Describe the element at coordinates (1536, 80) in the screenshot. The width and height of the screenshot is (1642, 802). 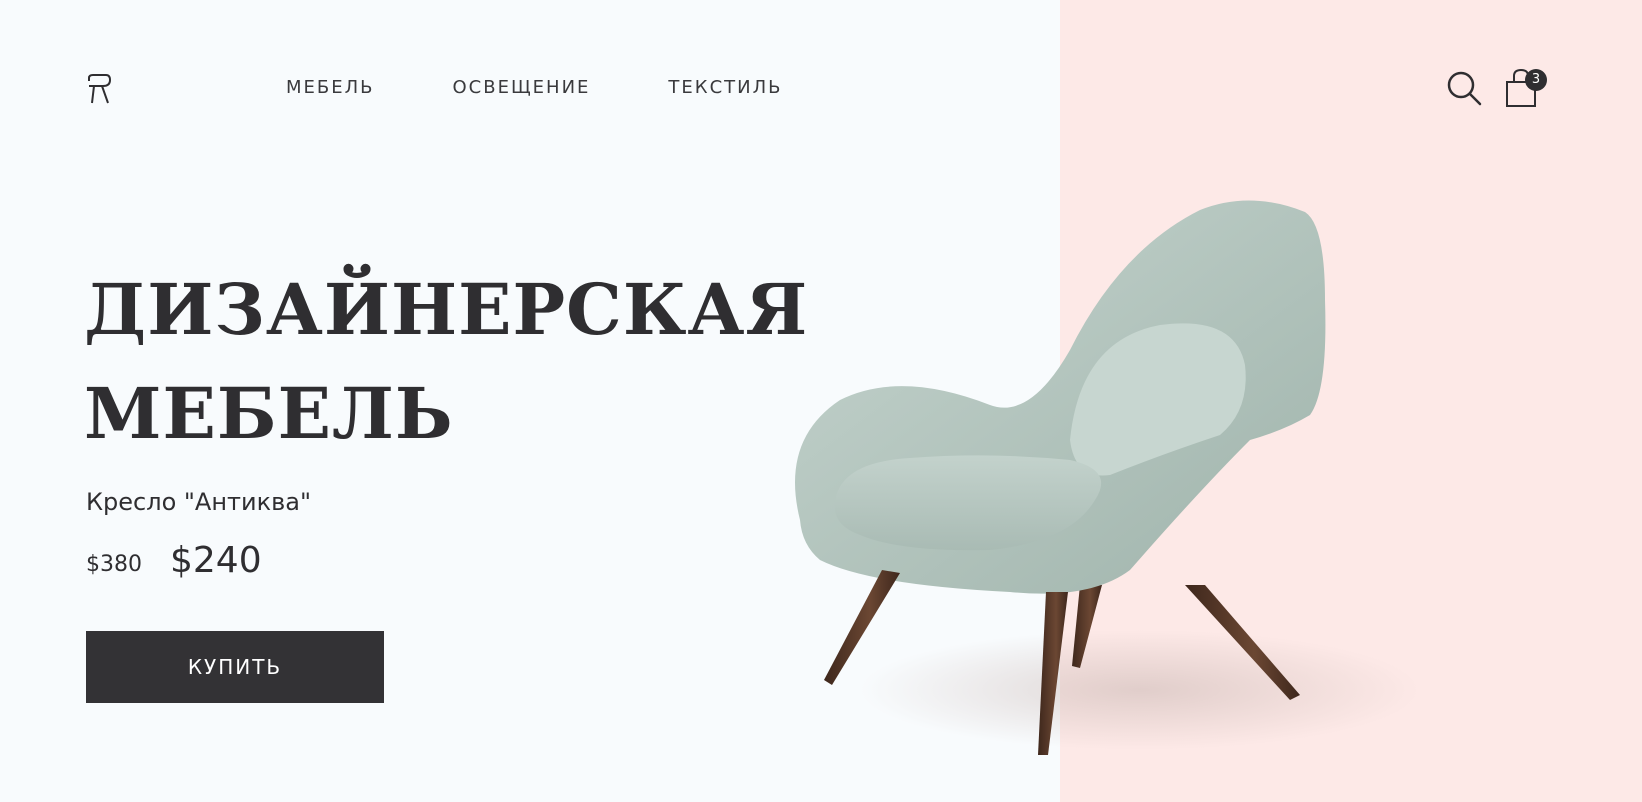
I see `cart-count-badge: 3` at that location.